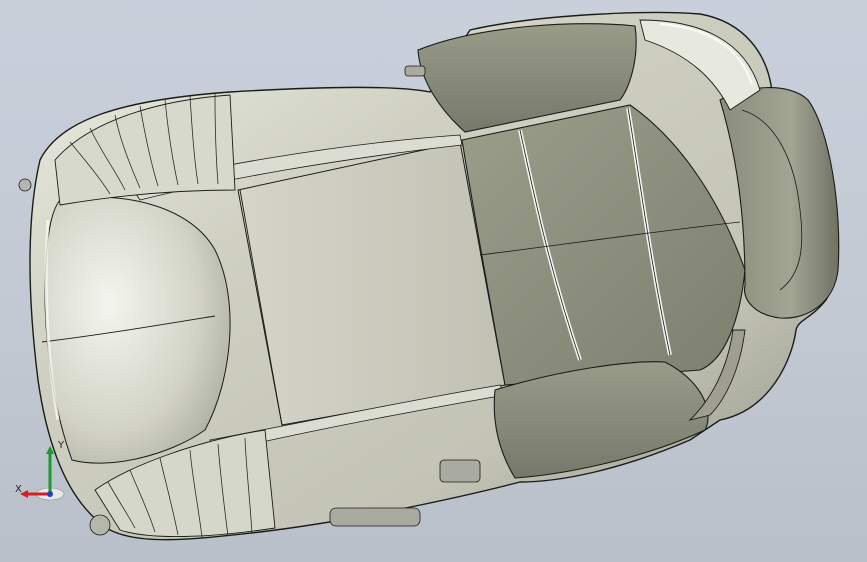  What do you see at coordinates (18, 489) in the screenshot?
I see `x-axis-label: X` at bounding box center [18, 489].